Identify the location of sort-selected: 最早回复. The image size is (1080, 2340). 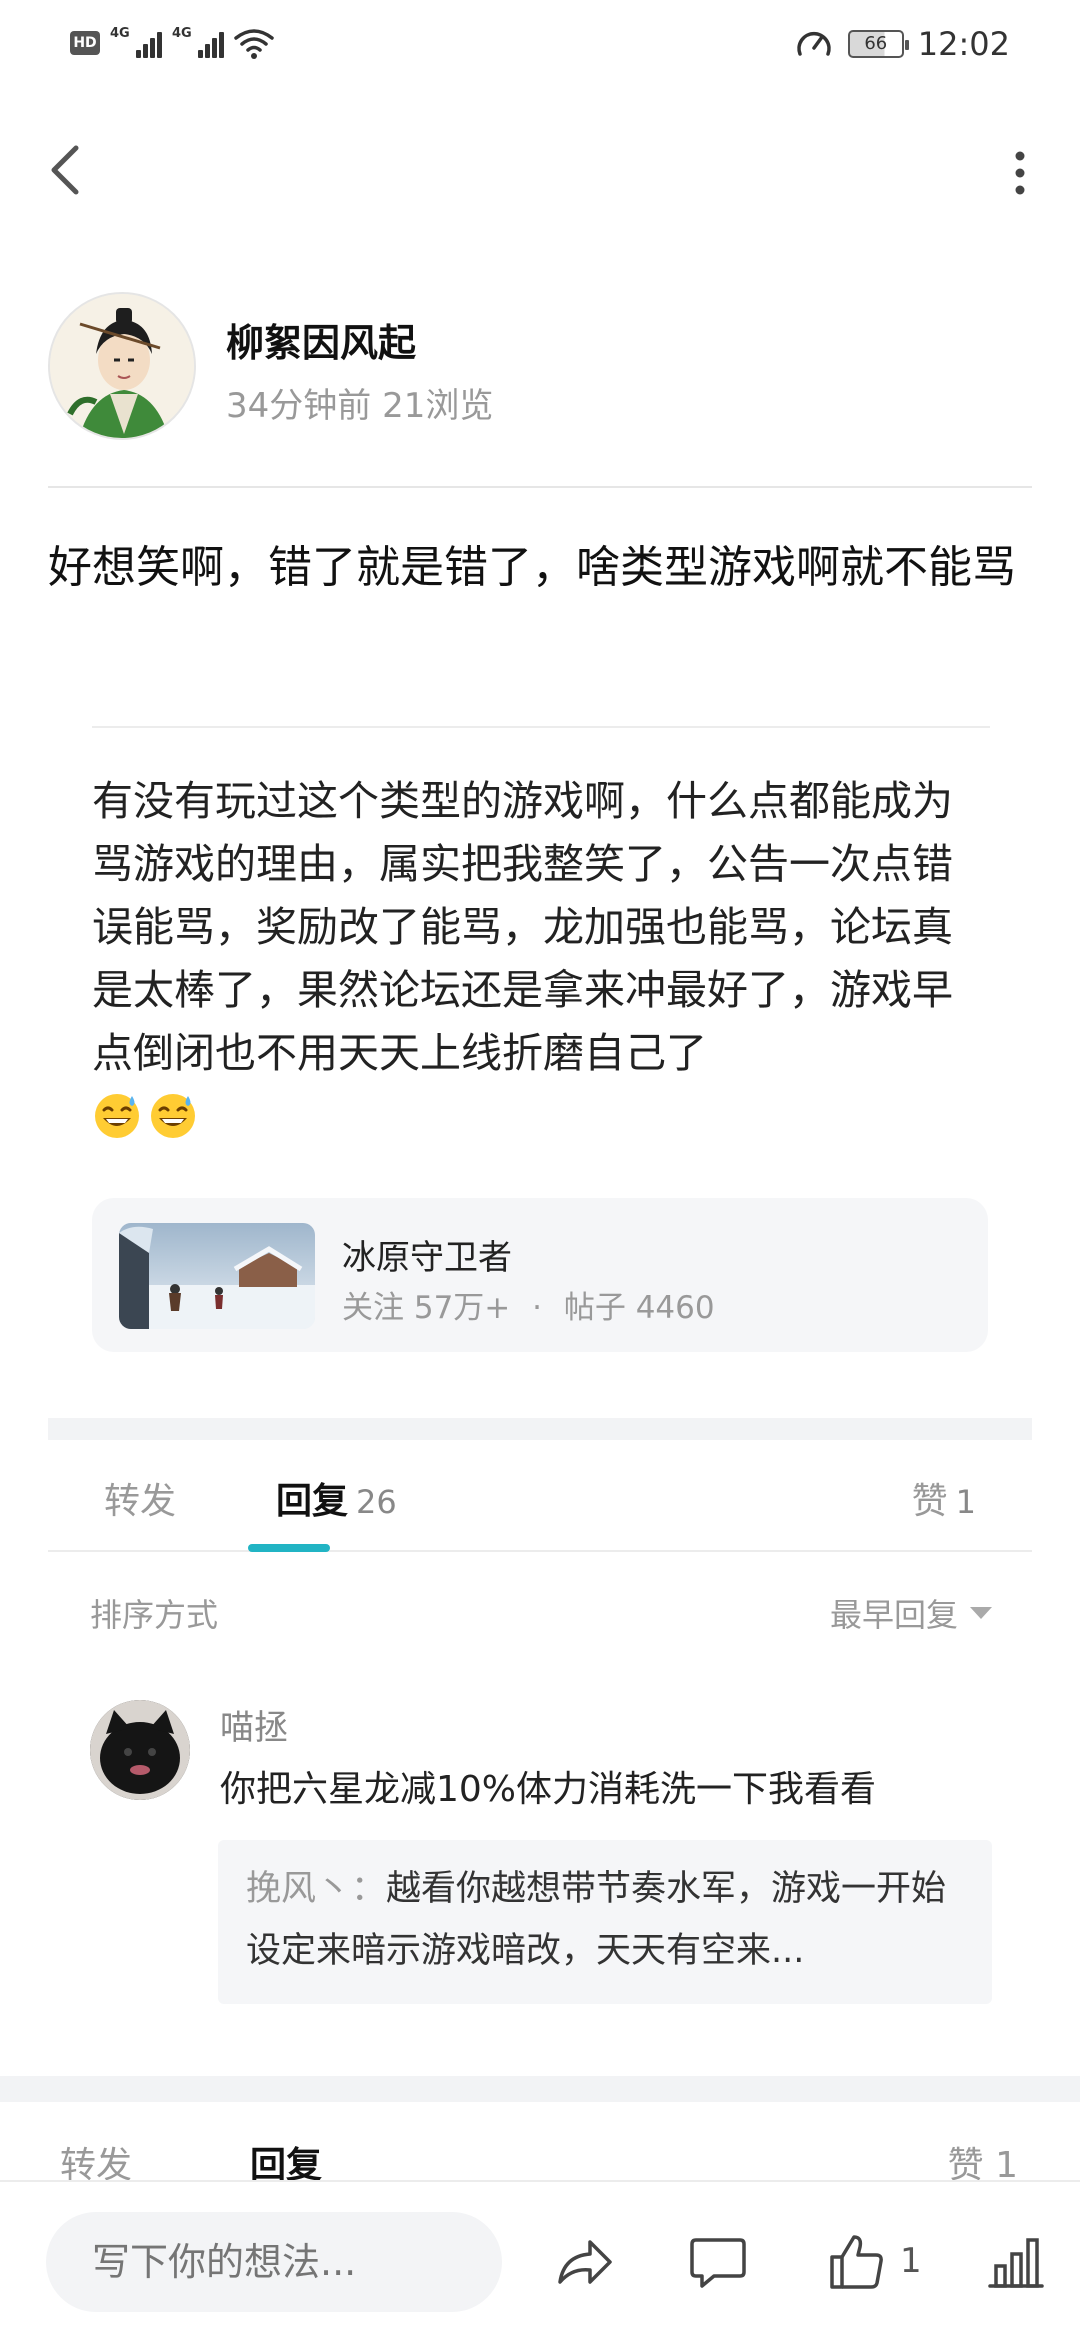
(893, 1615).